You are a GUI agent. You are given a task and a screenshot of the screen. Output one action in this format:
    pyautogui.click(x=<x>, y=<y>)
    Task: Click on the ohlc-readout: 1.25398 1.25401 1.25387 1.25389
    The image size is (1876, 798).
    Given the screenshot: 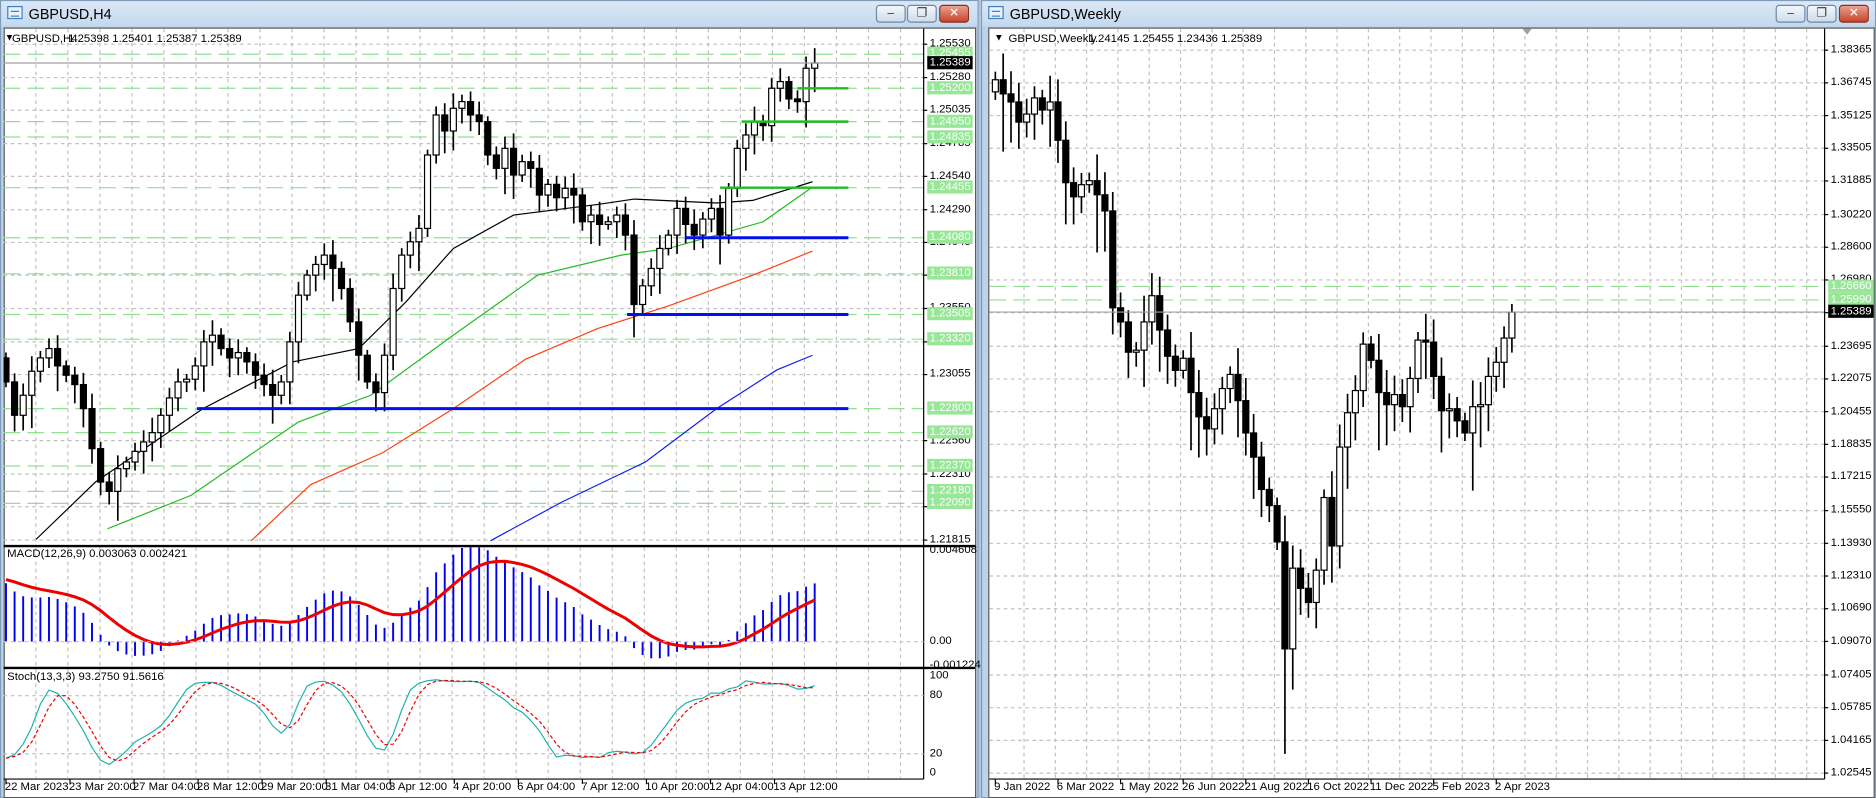 What is the action you would take?
    pyautogui.click(x=155, y=39)
    